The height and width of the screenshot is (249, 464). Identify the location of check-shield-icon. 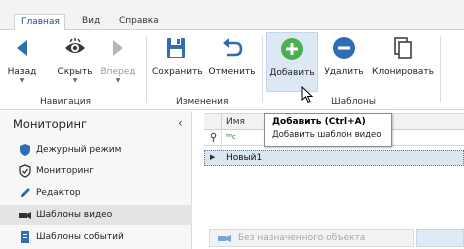
(25, 171).